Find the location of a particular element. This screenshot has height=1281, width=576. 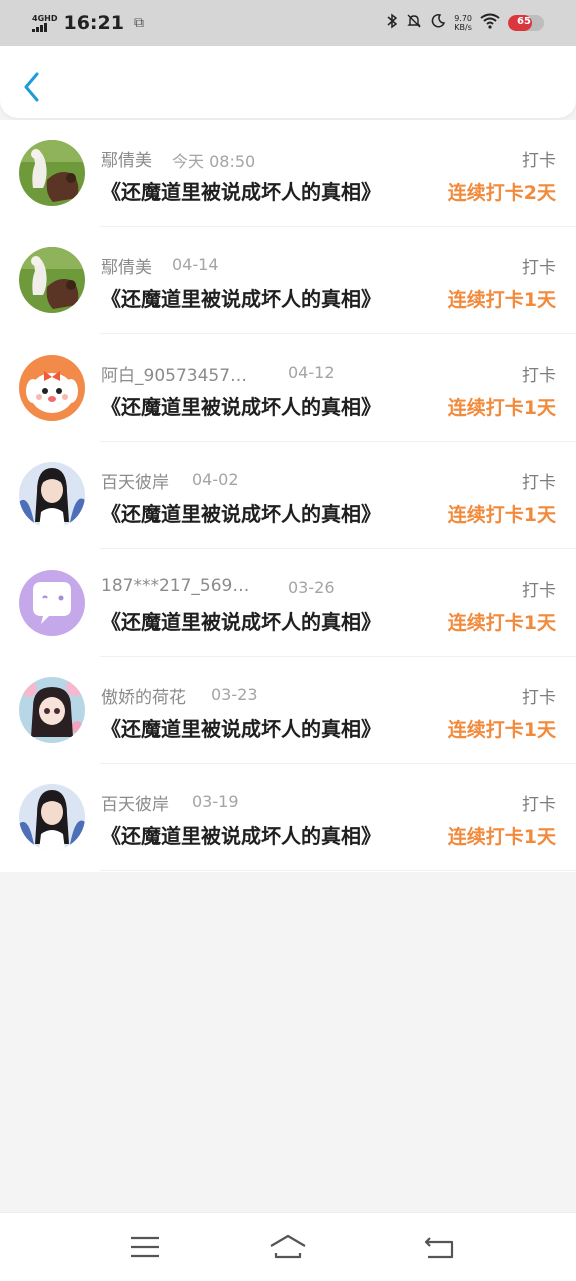

checkin-date: 04-14 is located at coordinates (195, 265).